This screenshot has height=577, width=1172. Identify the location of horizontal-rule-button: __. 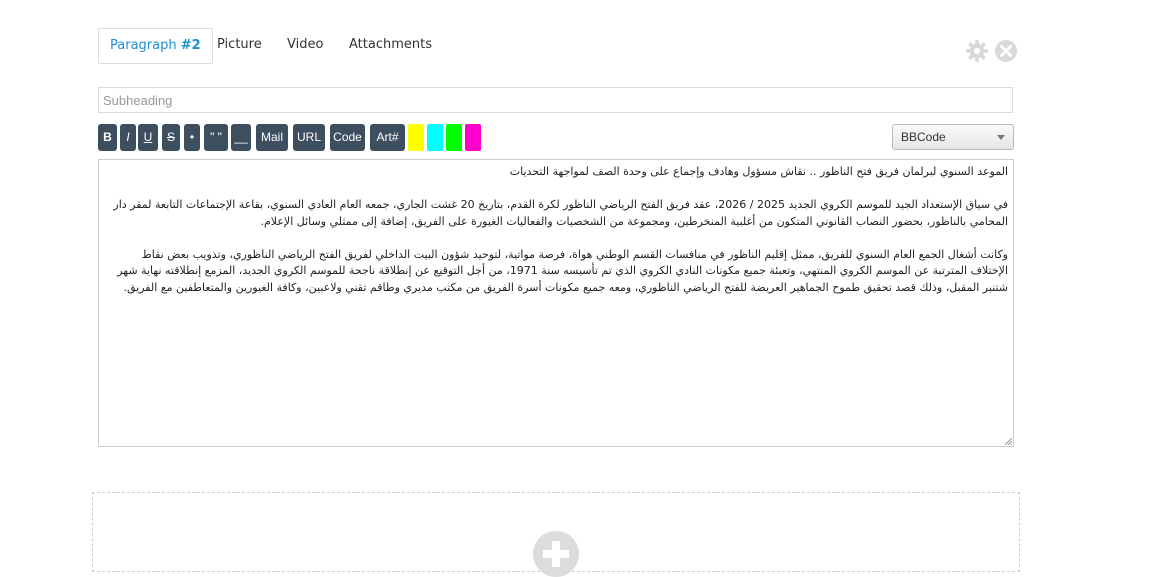
(241, 137).